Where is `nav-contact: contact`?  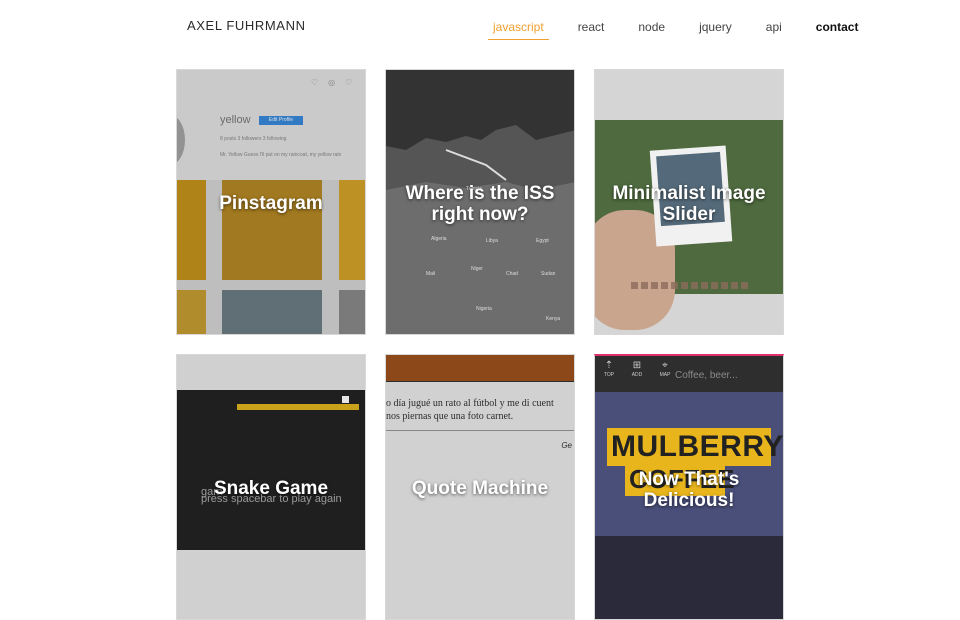
nav-contact: contact is located at coordinates (837, 29).